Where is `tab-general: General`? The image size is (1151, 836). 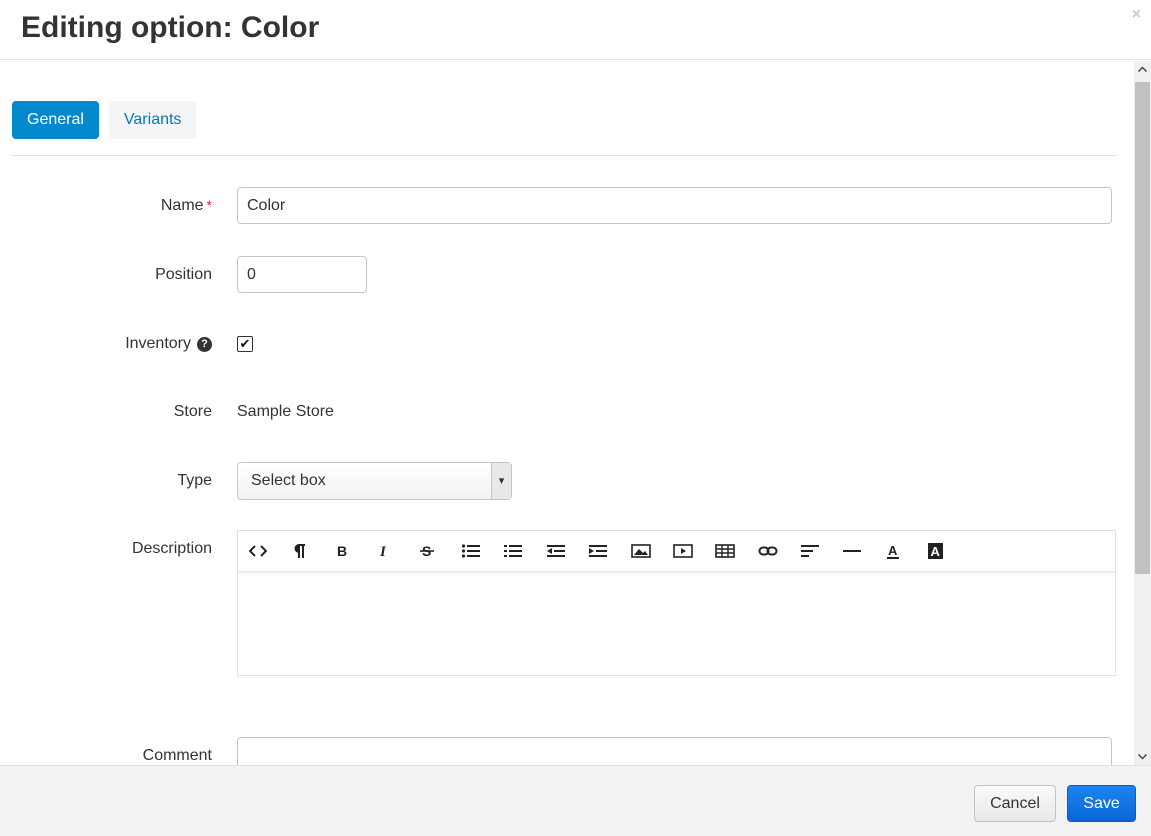
tab-general: General is located at coordinates (55, 120).